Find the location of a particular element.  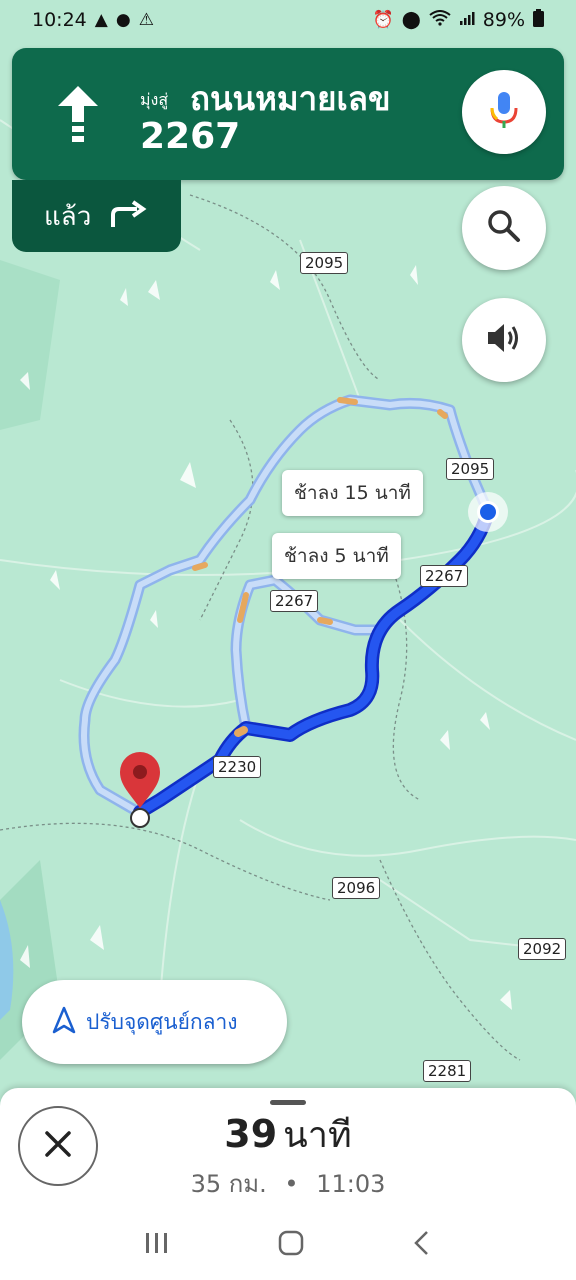

warning-icon: ⚠ is located at coordinates (146, 20).